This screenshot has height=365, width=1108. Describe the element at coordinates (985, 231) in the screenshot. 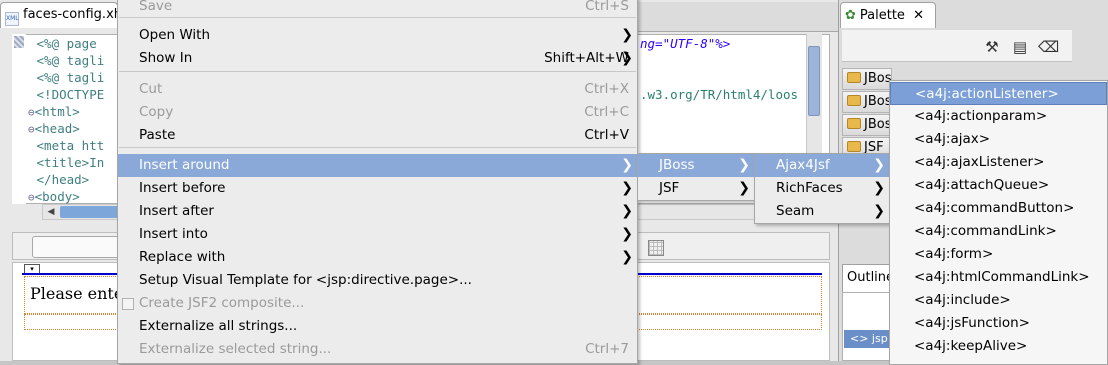

I see `menu-item-label: <a4j:commandLink>` at that location.